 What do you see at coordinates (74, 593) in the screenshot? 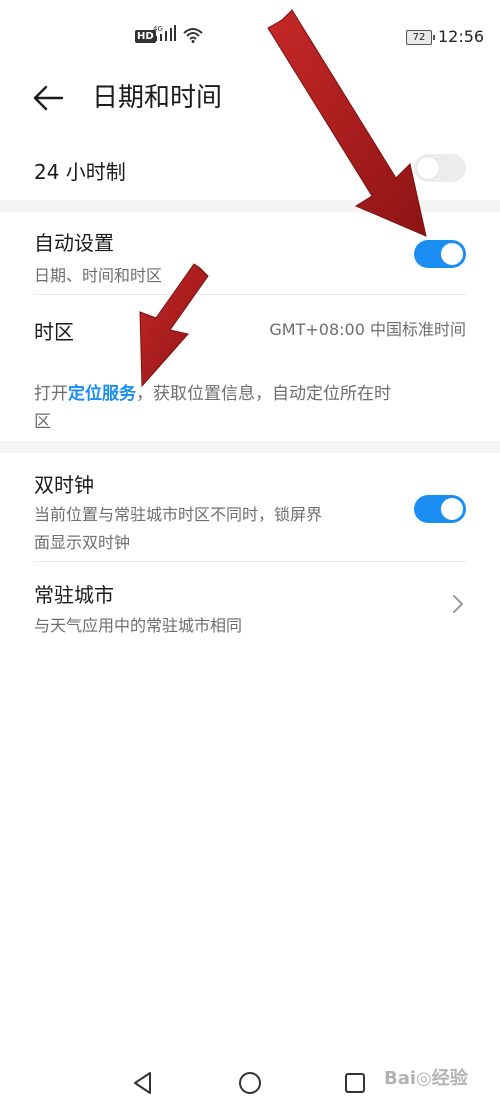
I see `home-city-label: 常驻城市` at bounding box center [74, 593].